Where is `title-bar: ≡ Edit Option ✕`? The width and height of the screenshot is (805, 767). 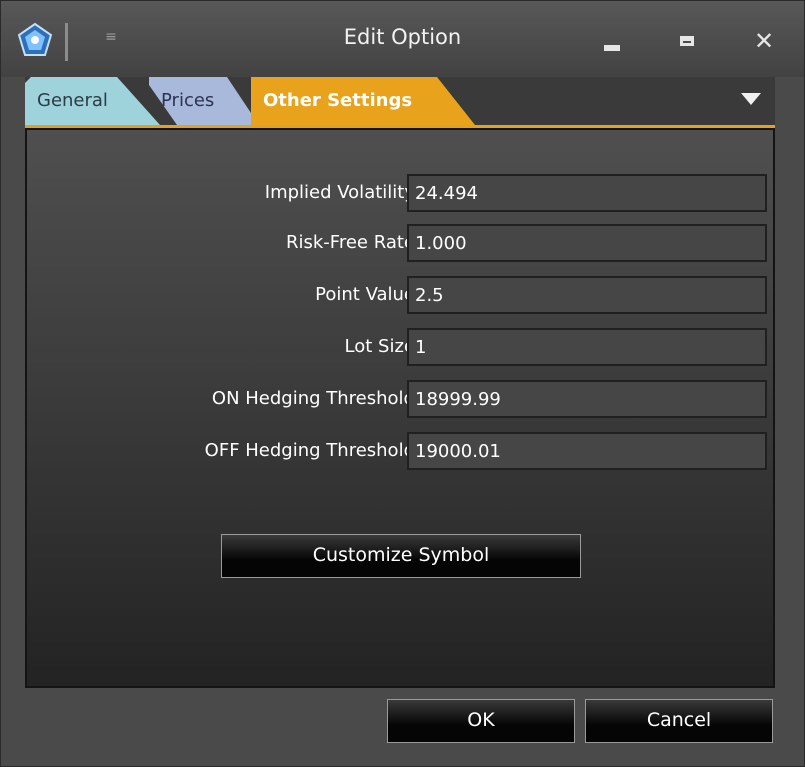 title-bar: ≡ Edit Option ✕ is located at coordinates (402, 39).